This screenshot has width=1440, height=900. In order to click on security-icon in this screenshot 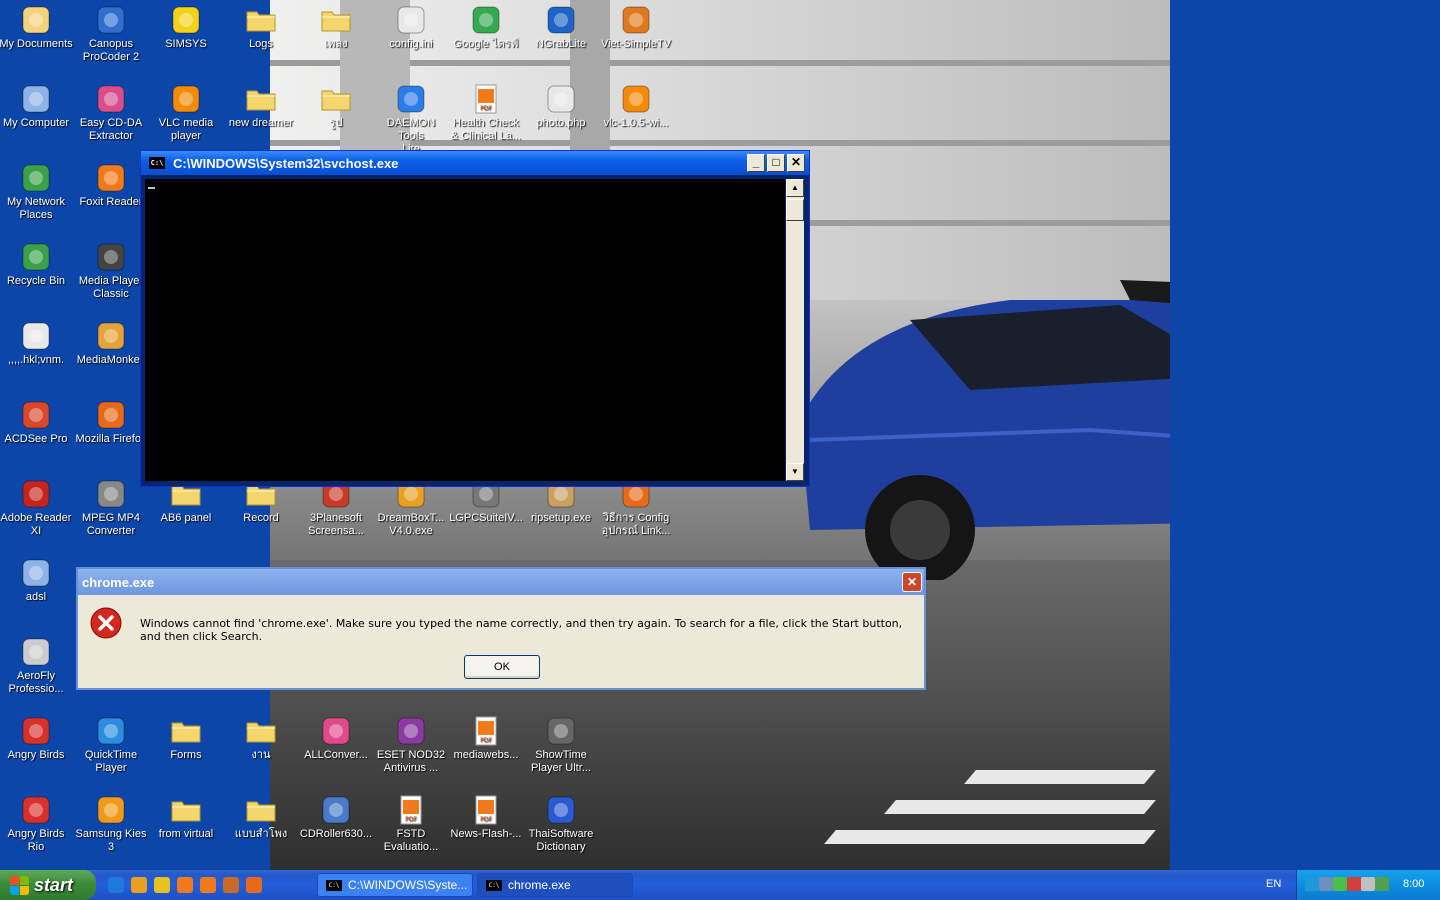, I will do `click(1368, 884)`.